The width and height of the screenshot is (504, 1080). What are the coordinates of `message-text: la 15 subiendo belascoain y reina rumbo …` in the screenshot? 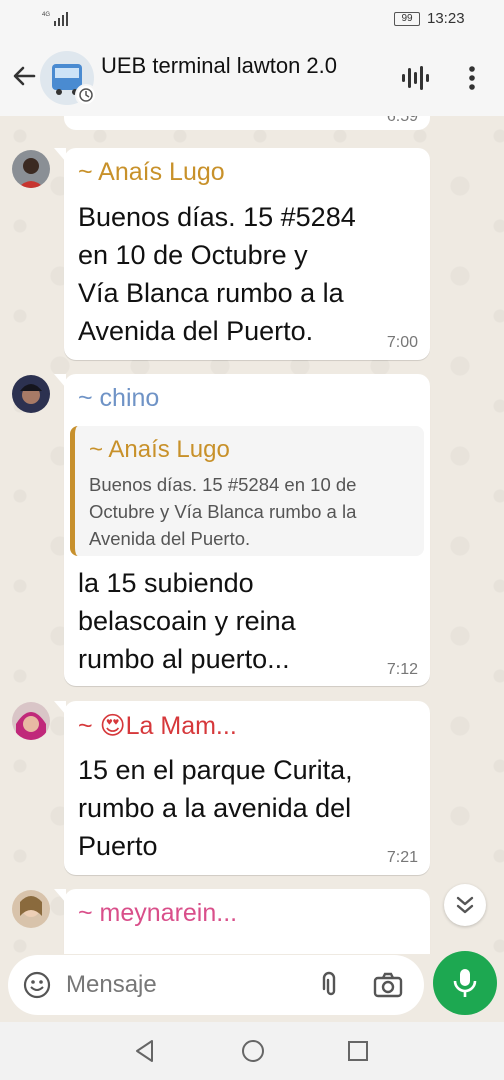 It's located at (187, 621).